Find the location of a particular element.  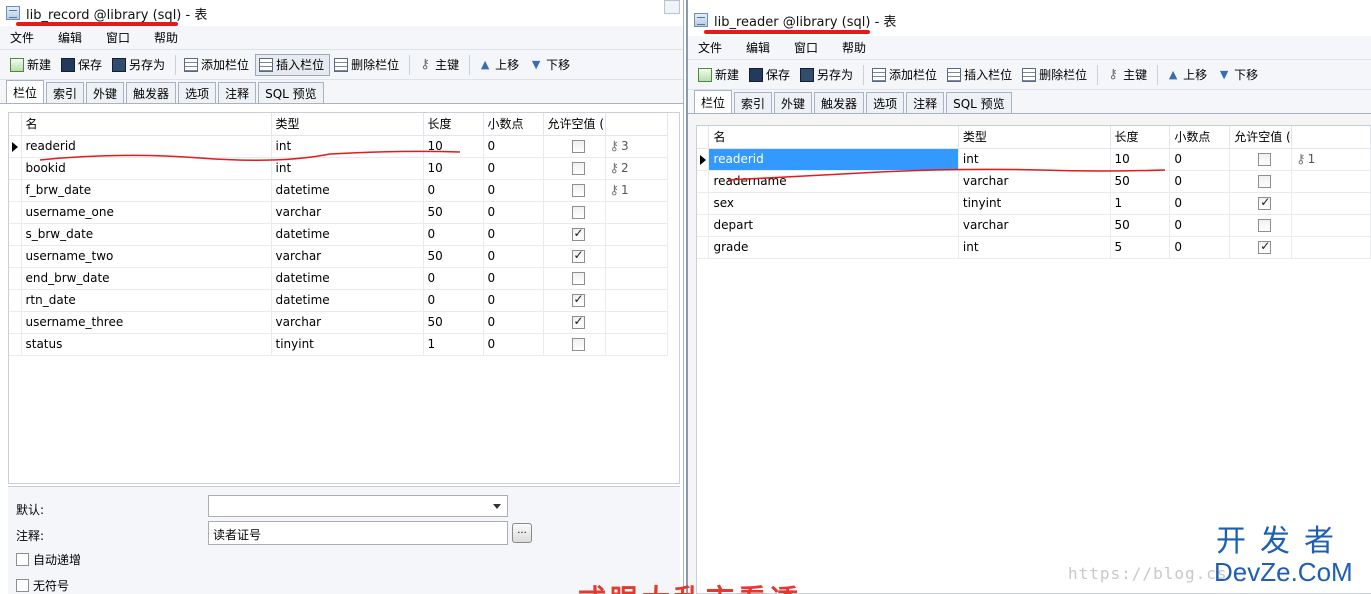

field-name-cell: username_one is located at coordinates (146, 212).